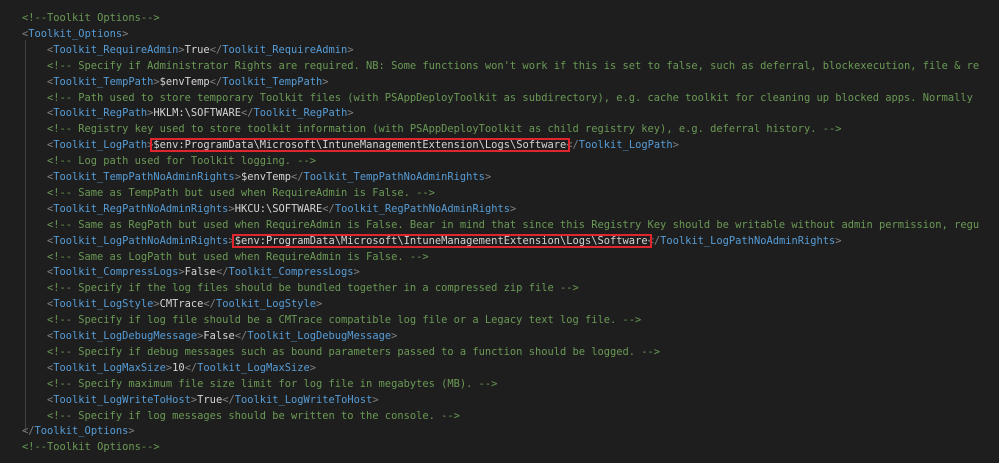 This screenshot has height=463, width=999. What do you see at coordinates (995, 231) in the screenshot?
I see `vertical-scrollbar` at bounding box center [995, 231].